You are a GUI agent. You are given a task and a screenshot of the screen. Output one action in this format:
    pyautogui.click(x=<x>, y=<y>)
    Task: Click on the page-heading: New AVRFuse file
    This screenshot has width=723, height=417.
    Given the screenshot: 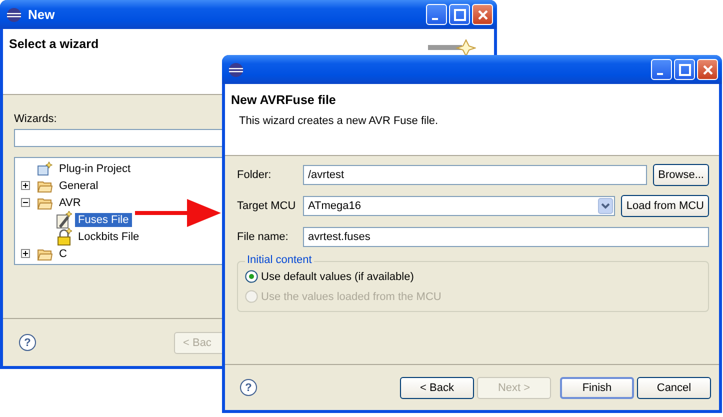 What is the action you would take?
    pyautogui.click(x=284, y=100)
    